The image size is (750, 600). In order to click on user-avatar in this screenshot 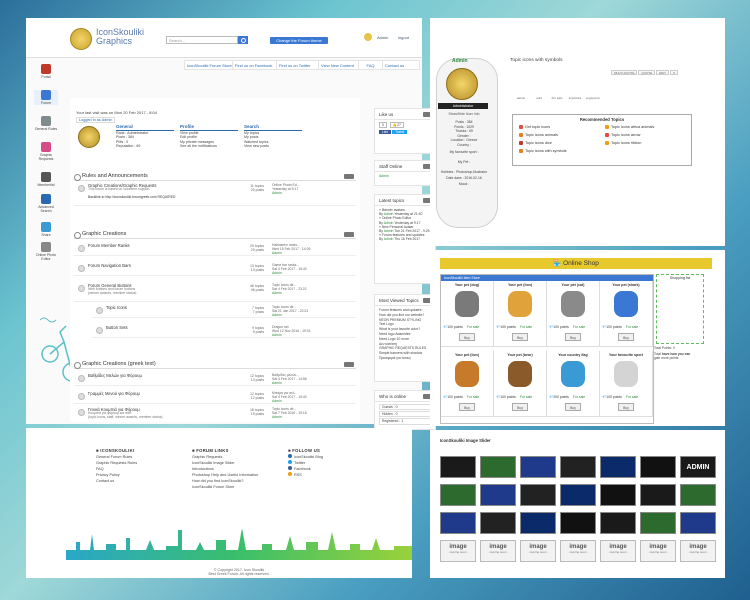, I will do `click(368, 37)`.